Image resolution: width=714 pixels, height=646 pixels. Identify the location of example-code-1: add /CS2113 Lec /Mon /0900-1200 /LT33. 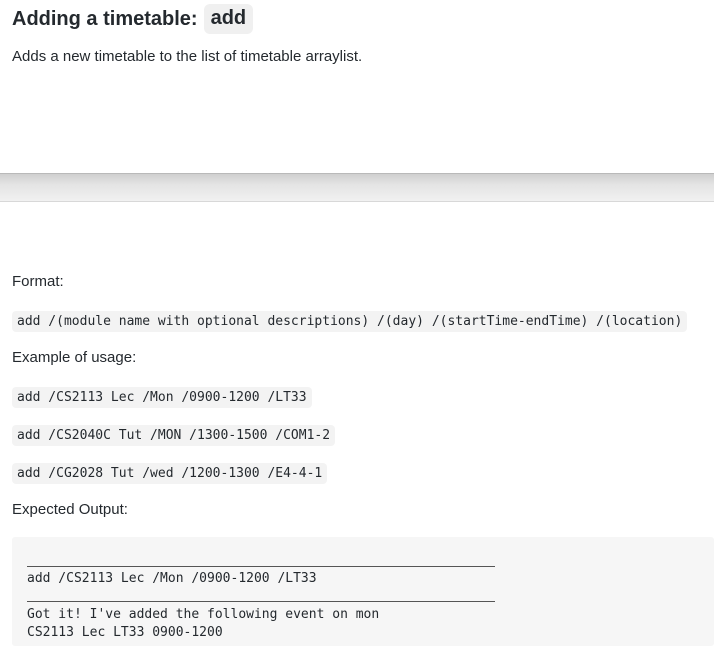
(162, 397).